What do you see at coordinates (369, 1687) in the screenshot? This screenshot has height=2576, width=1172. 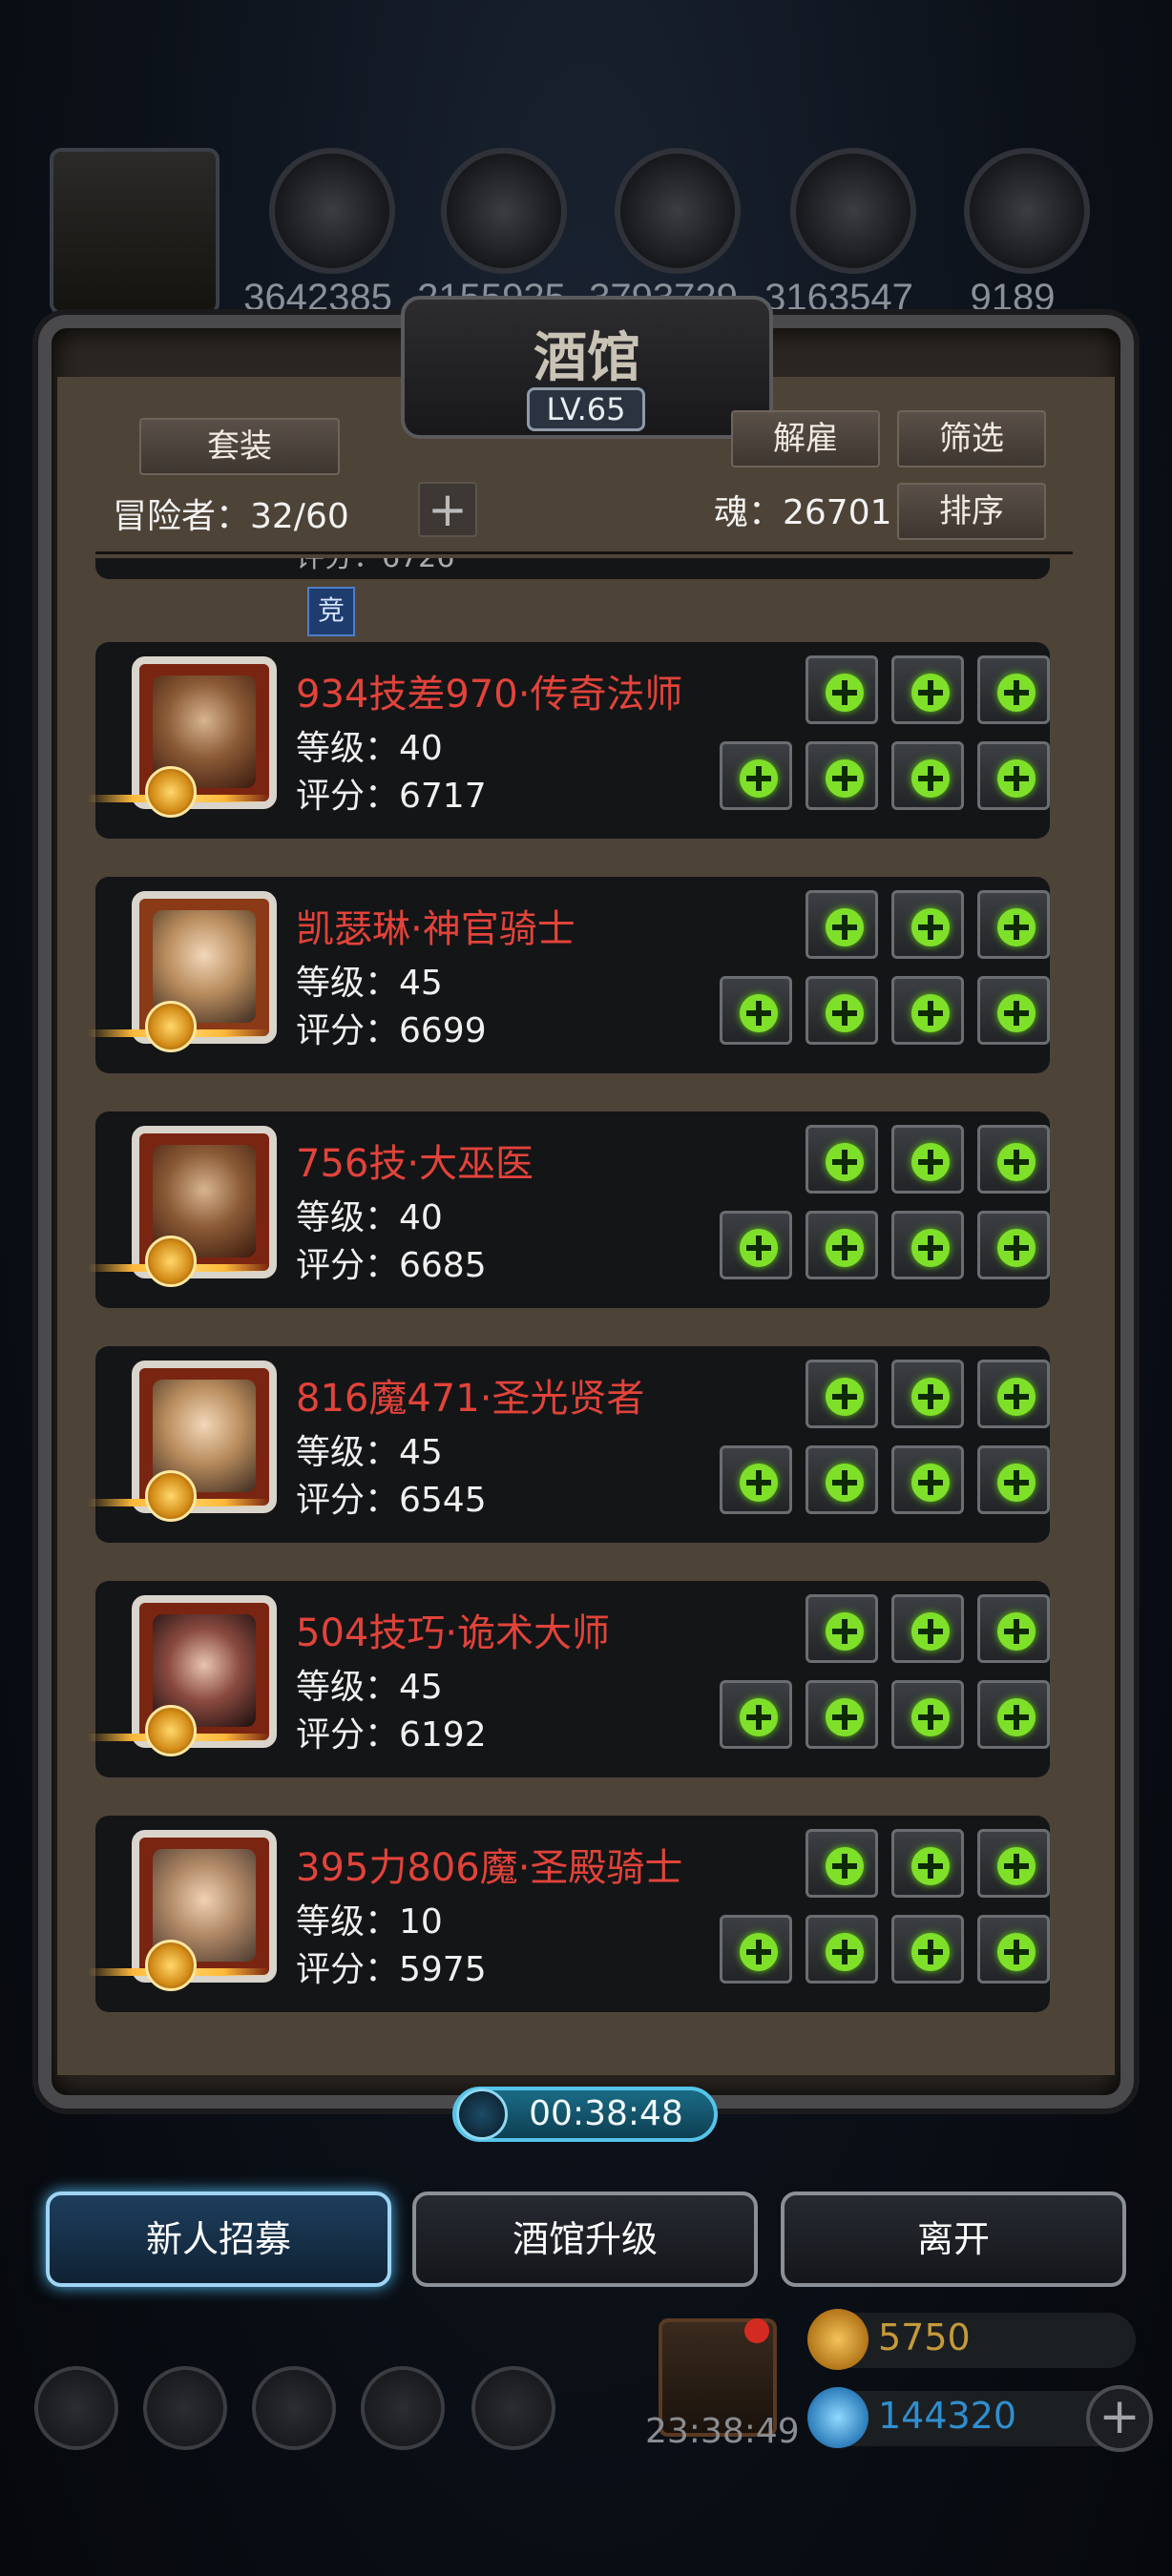 I see `hero-level: 等级：45` at bounding box center [369, 1687].